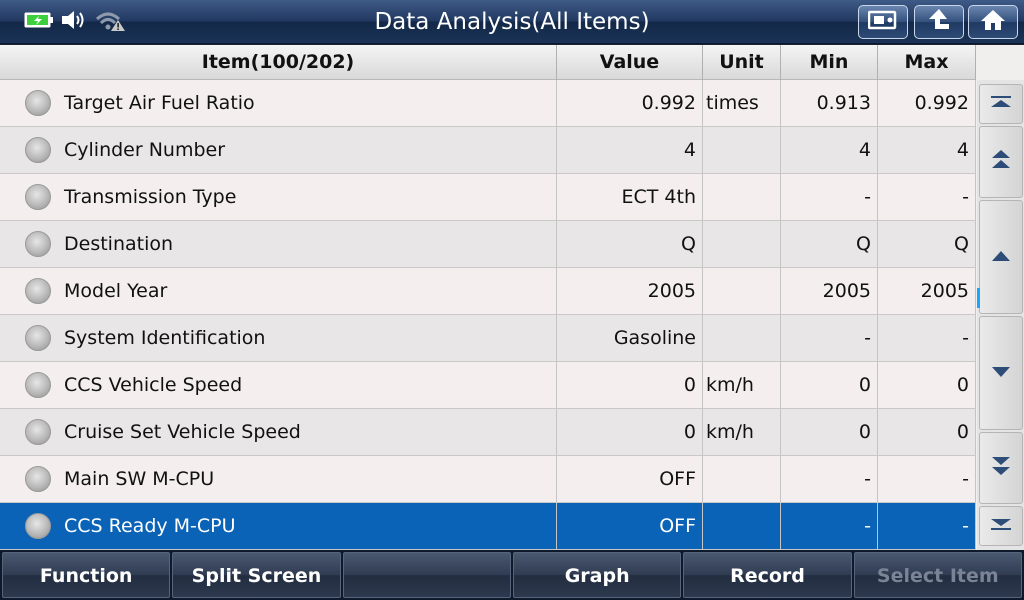 This screenshot has width=1024, height=600. What do you see at coordinates (927, 150) in the screenshot?
I see `item-max: 4` at bounding box center [927, 150].